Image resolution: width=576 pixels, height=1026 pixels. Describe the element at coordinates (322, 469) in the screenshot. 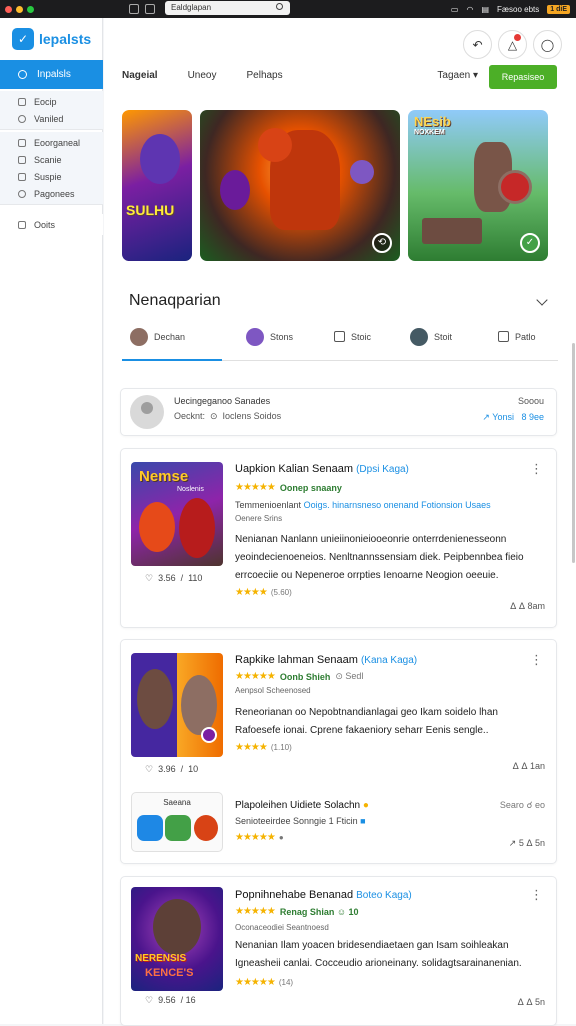

I see `game-title: Uapkion Kalian Senaam (Dpsi Kaga)` at that location.